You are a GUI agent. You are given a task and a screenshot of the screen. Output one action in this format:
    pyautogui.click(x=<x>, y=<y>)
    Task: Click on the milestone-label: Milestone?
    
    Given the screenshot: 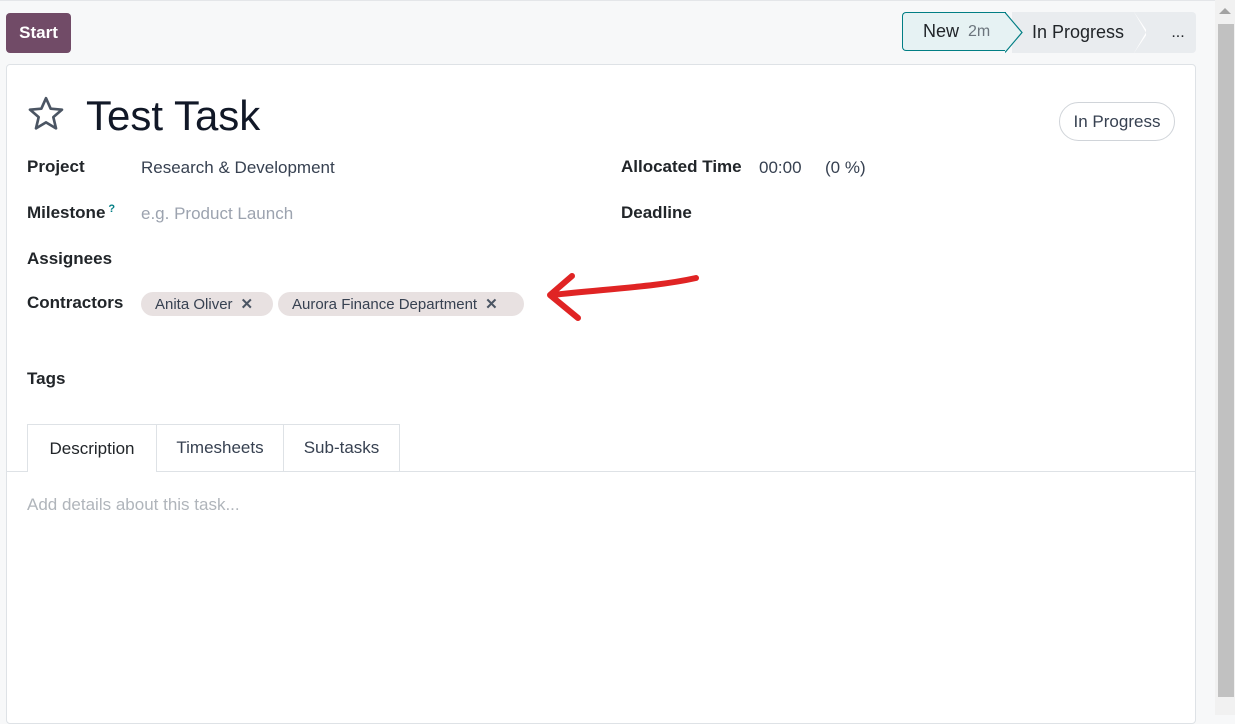 What is the action you would take?
    pyautogui.click(x=71, y=213)
    